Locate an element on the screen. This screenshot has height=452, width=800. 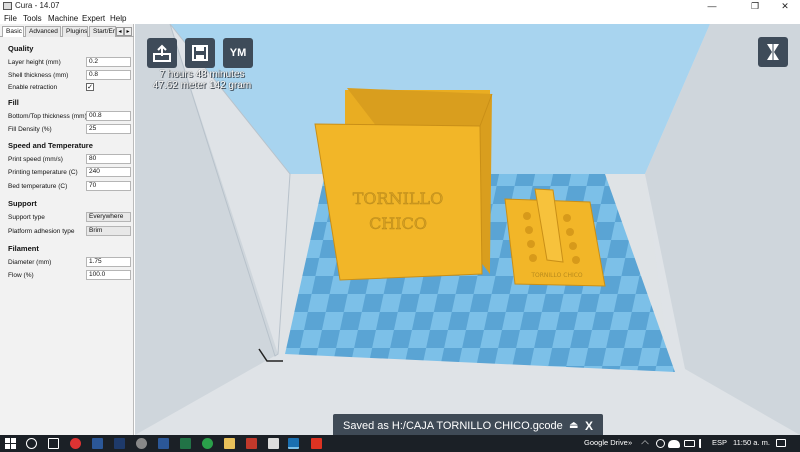
tray-overflow-icon: » is located at coordinates (630, 442).